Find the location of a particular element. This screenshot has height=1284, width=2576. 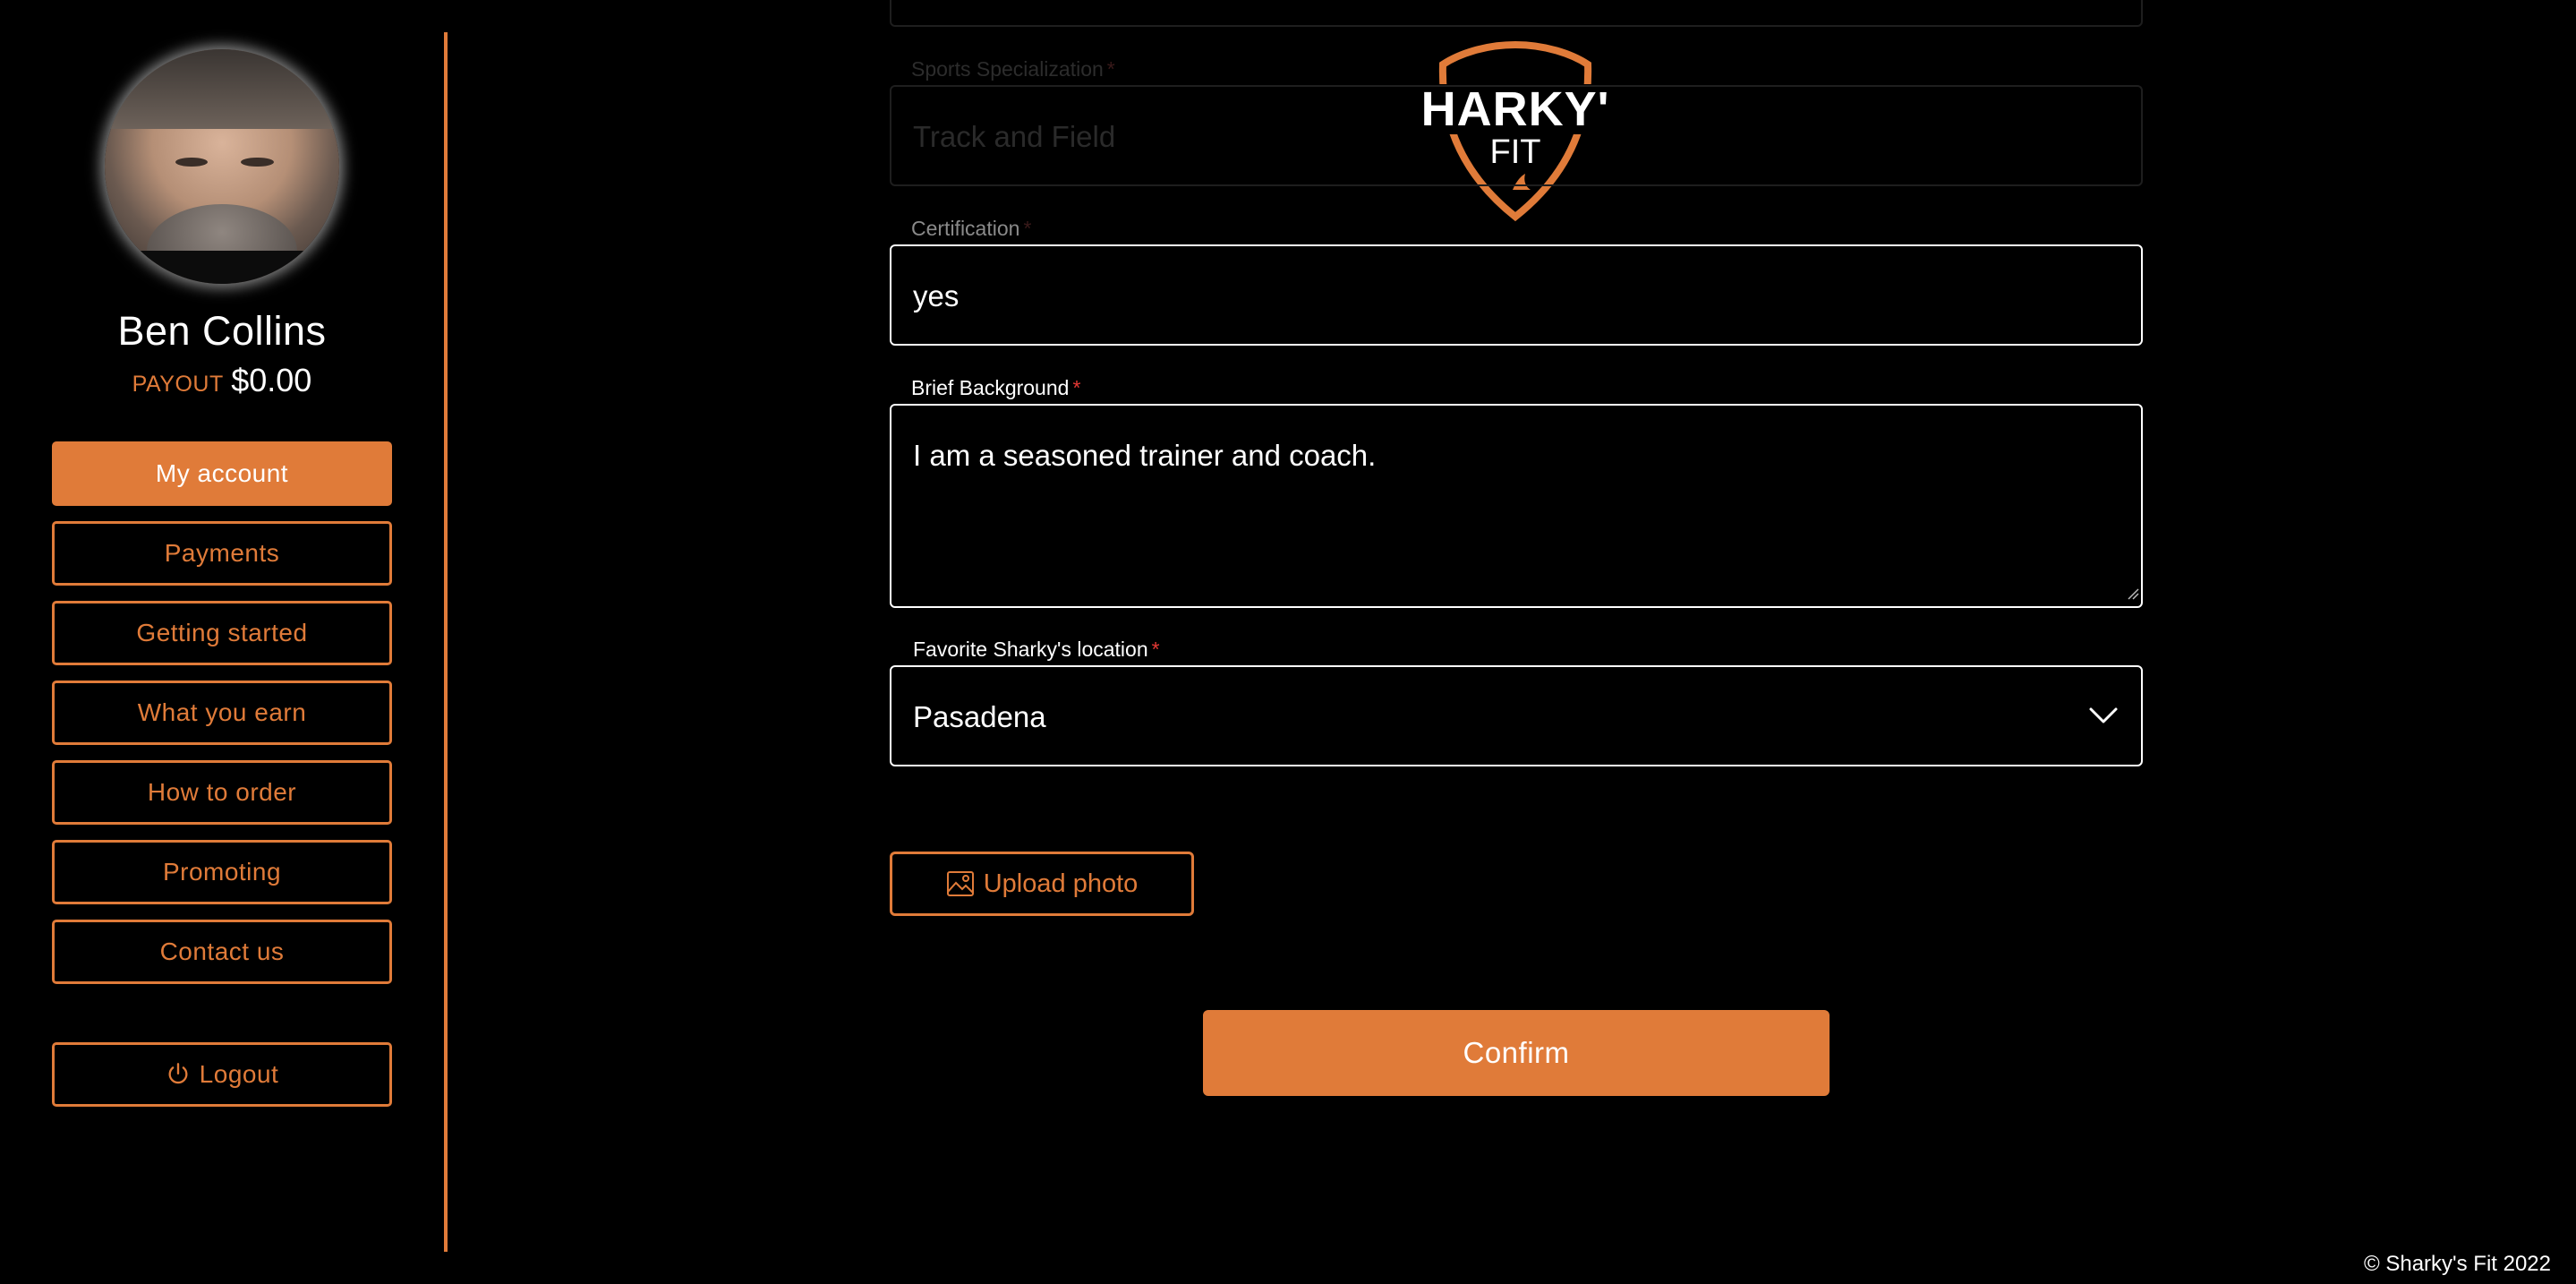

nav-promoting: Promoting is located at coordinates (222, 872).